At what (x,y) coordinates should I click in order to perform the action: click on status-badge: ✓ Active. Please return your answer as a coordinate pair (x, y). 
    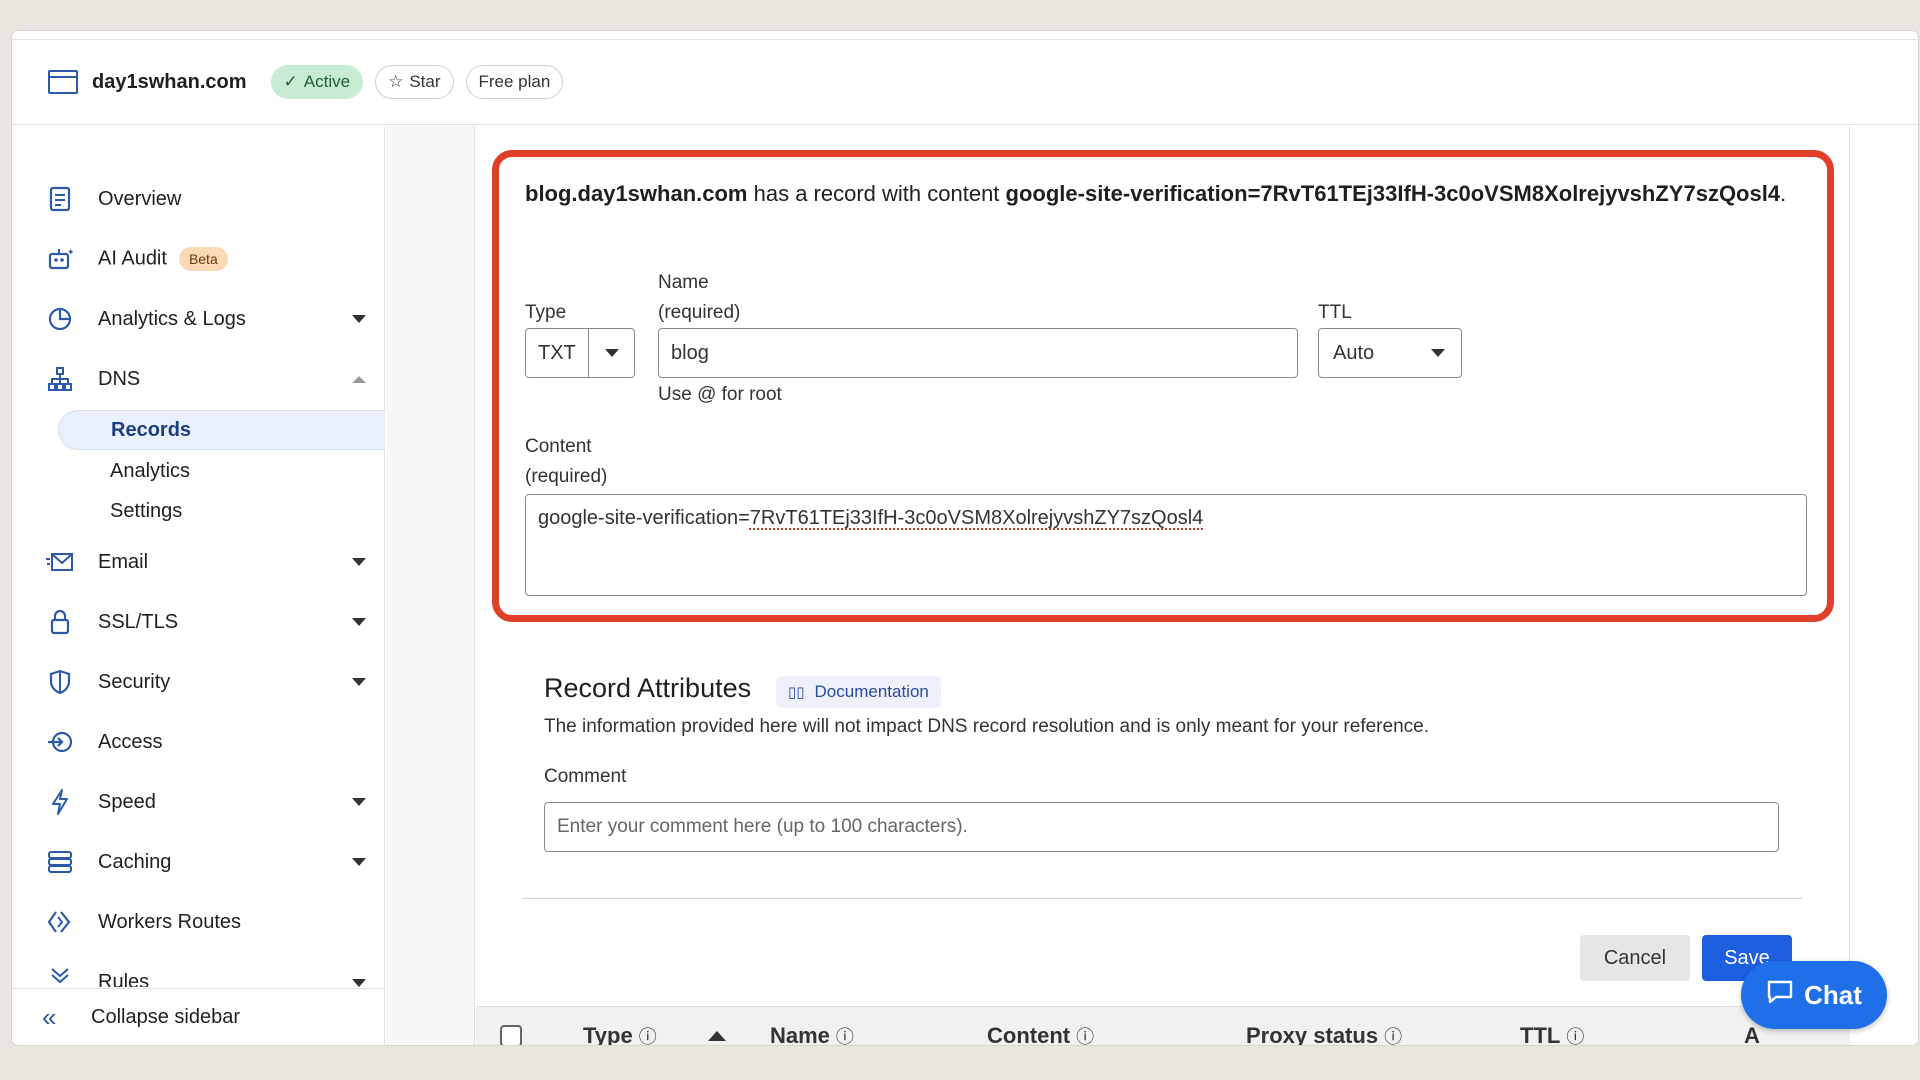
    Looking at the image, I should click on (317, 82).